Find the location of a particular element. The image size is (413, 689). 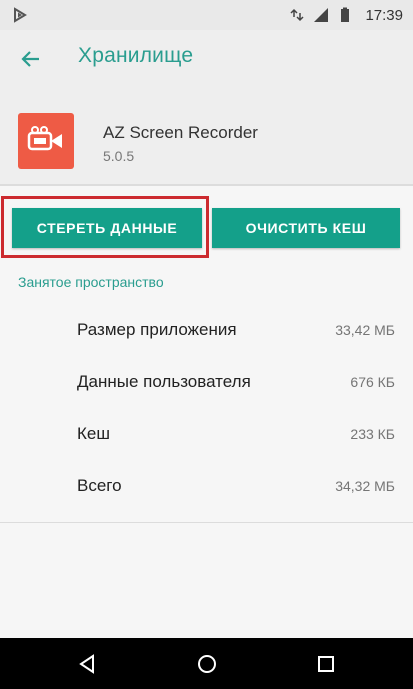

section-header-storage-used: Занятое пространство is located at coordinates (91, 282).